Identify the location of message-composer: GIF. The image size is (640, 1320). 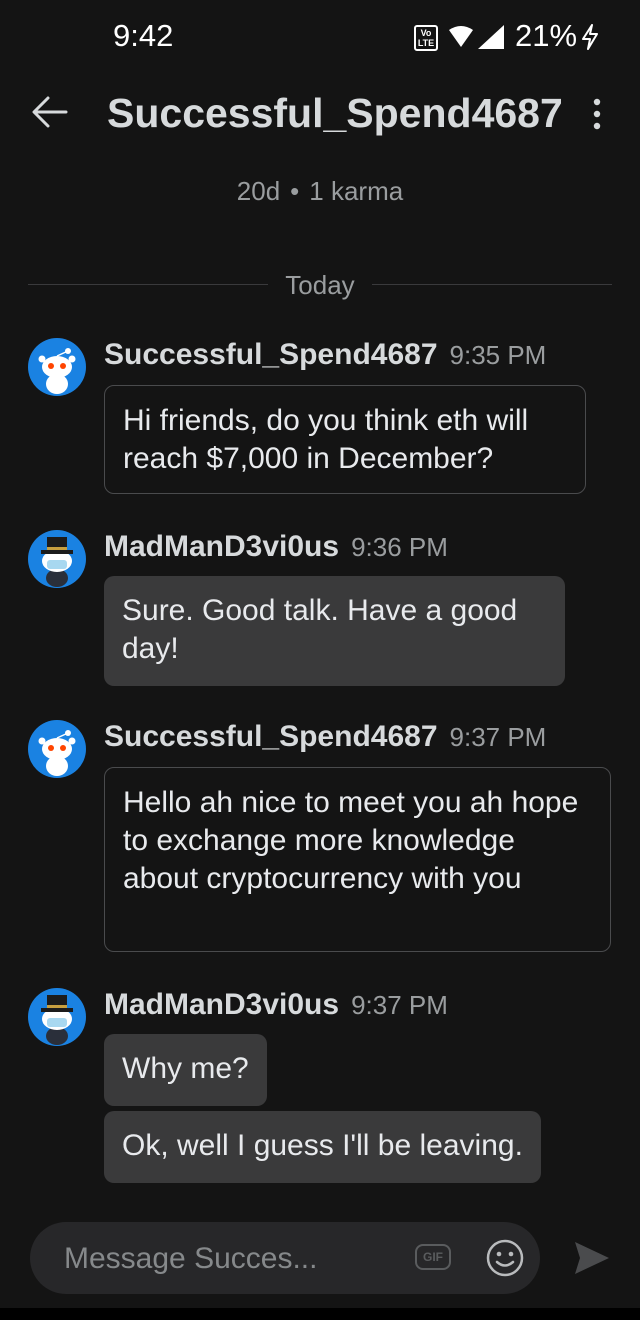
(285, 1258).